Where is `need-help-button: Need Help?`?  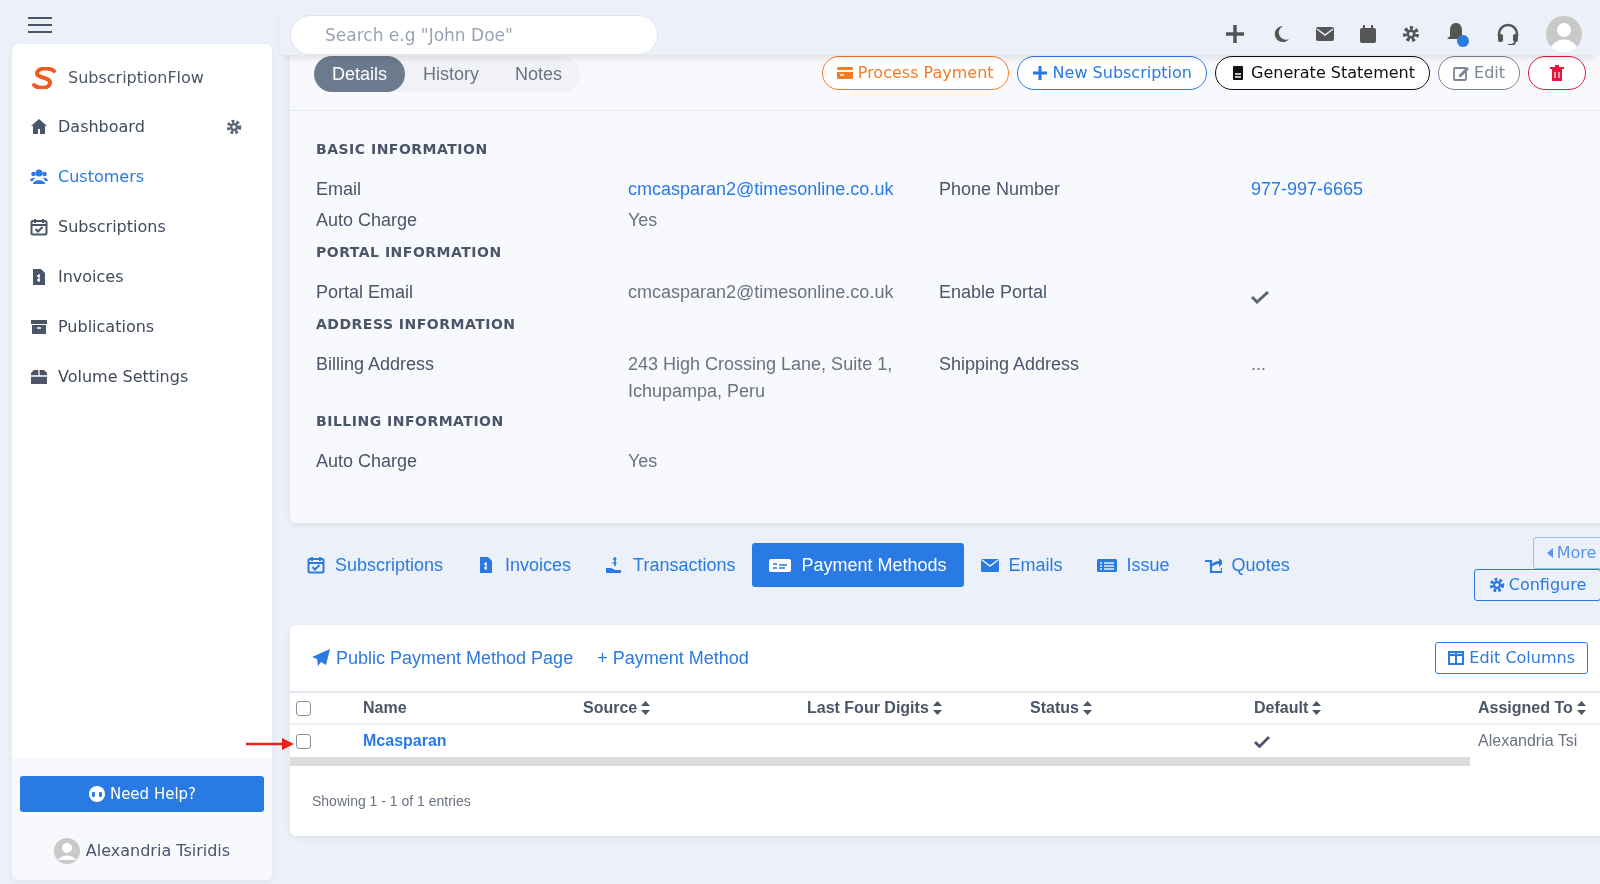 need-help-button: Need Help? is located at coordinates (142, 794).